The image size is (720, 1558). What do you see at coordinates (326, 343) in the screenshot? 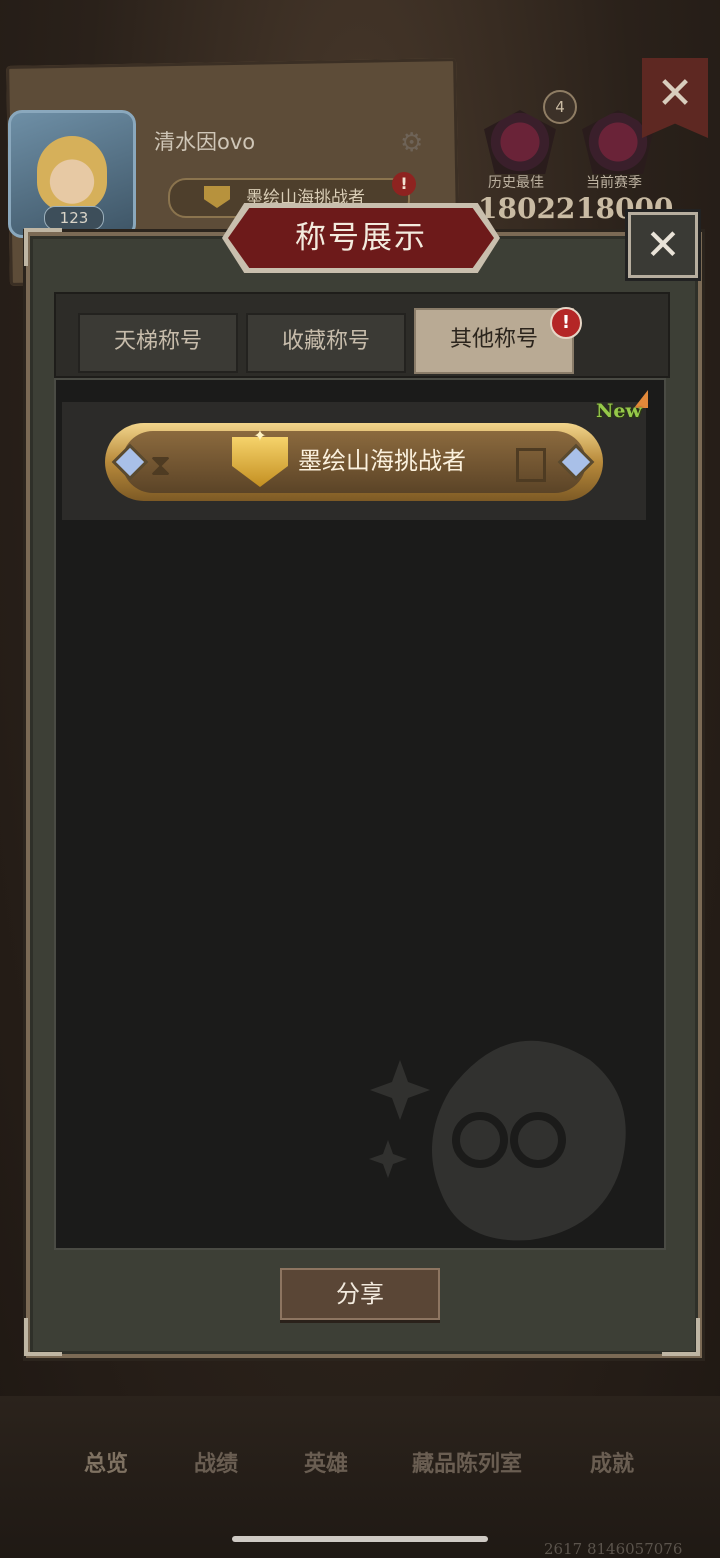
I see `tab-collection-titles: 收藏称号` at bounding box center [326, 343].